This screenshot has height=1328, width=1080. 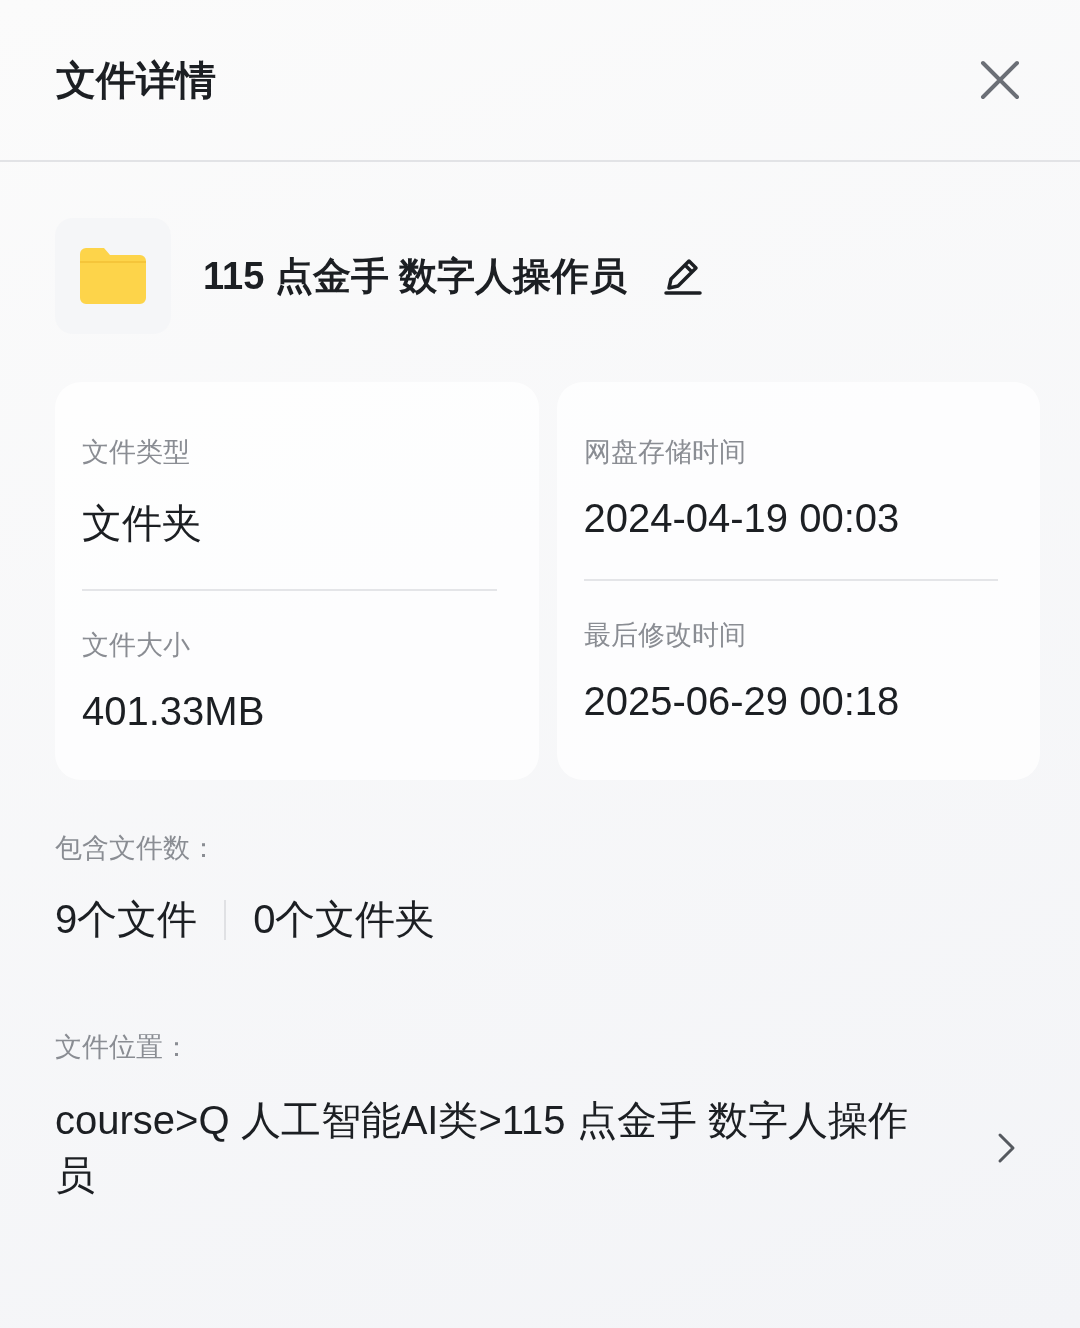 I want to click on folder-icon, so click(x=113, y=276).